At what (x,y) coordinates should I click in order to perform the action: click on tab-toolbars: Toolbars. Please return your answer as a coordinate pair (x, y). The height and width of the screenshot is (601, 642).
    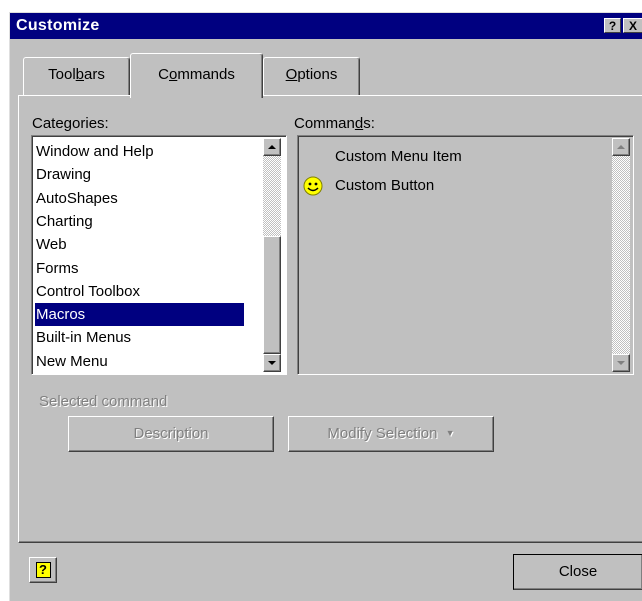
    Looking at the image, I should click on (76, 76).